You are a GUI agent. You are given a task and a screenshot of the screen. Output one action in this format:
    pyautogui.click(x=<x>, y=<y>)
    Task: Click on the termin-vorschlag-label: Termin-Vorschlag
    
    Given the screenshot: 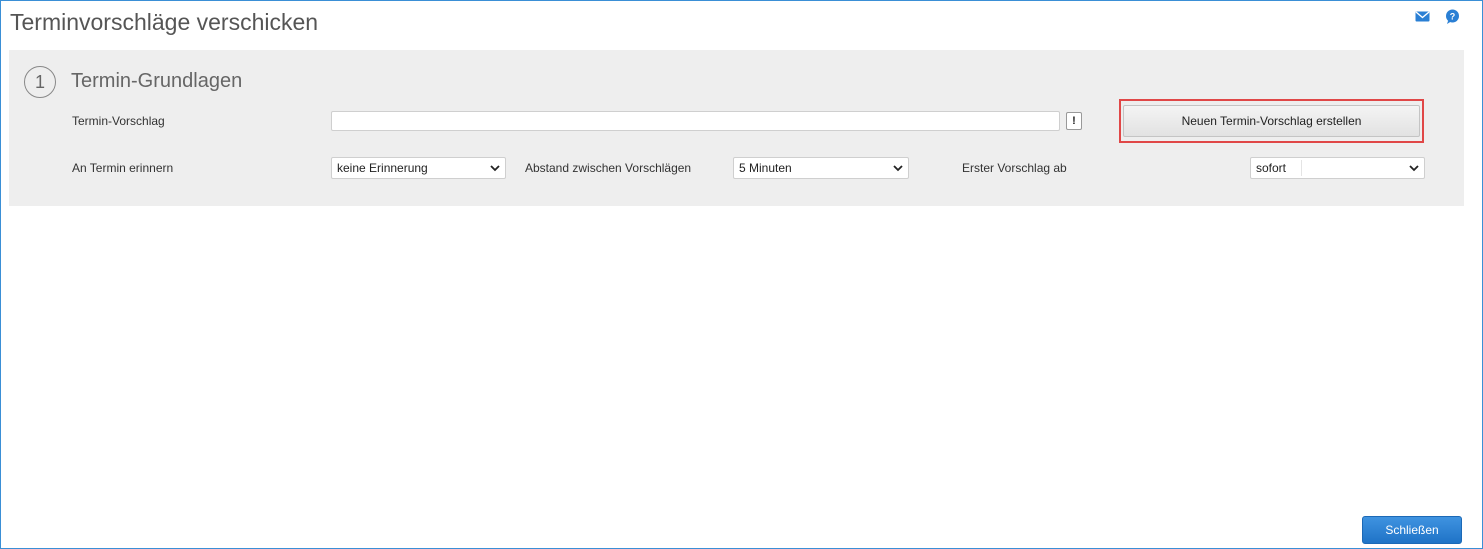 What is the action you would take?
    pyautogui.click(x=118, y=121)
    